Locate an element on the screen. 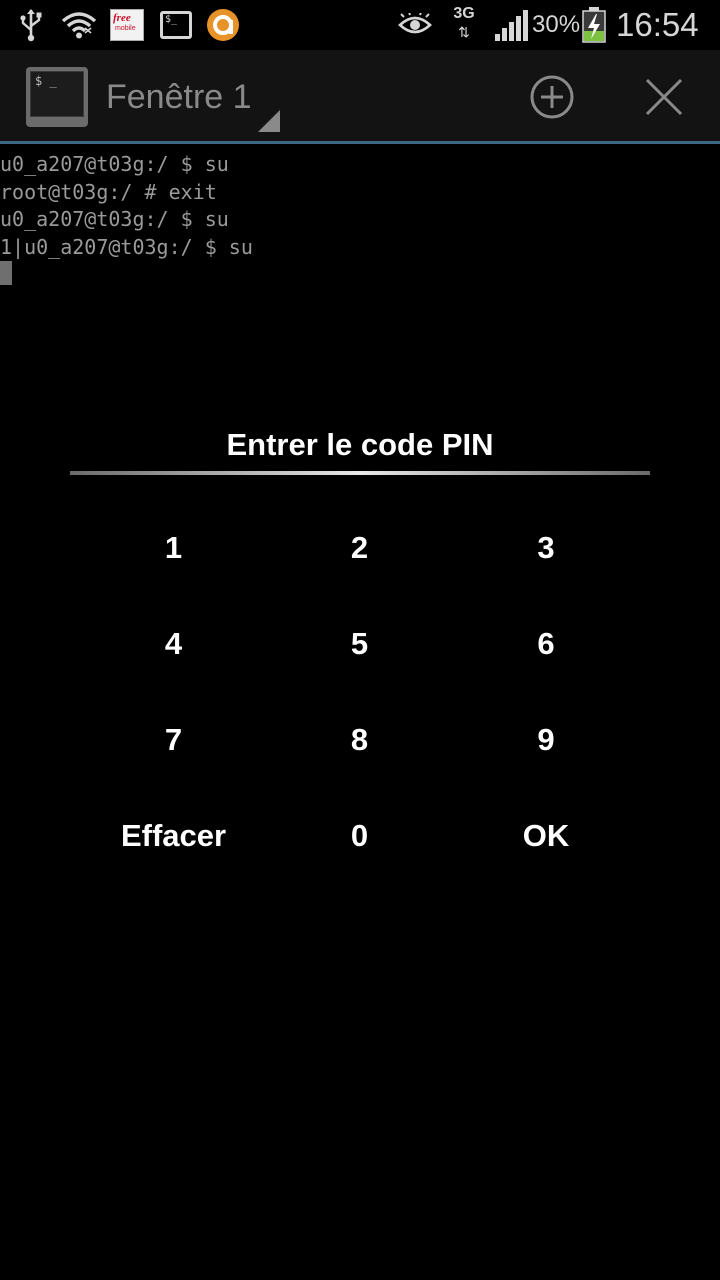 The width and height of the screenshot is (720, 1280). key-9: 9 is located at coordinates (546, 740).